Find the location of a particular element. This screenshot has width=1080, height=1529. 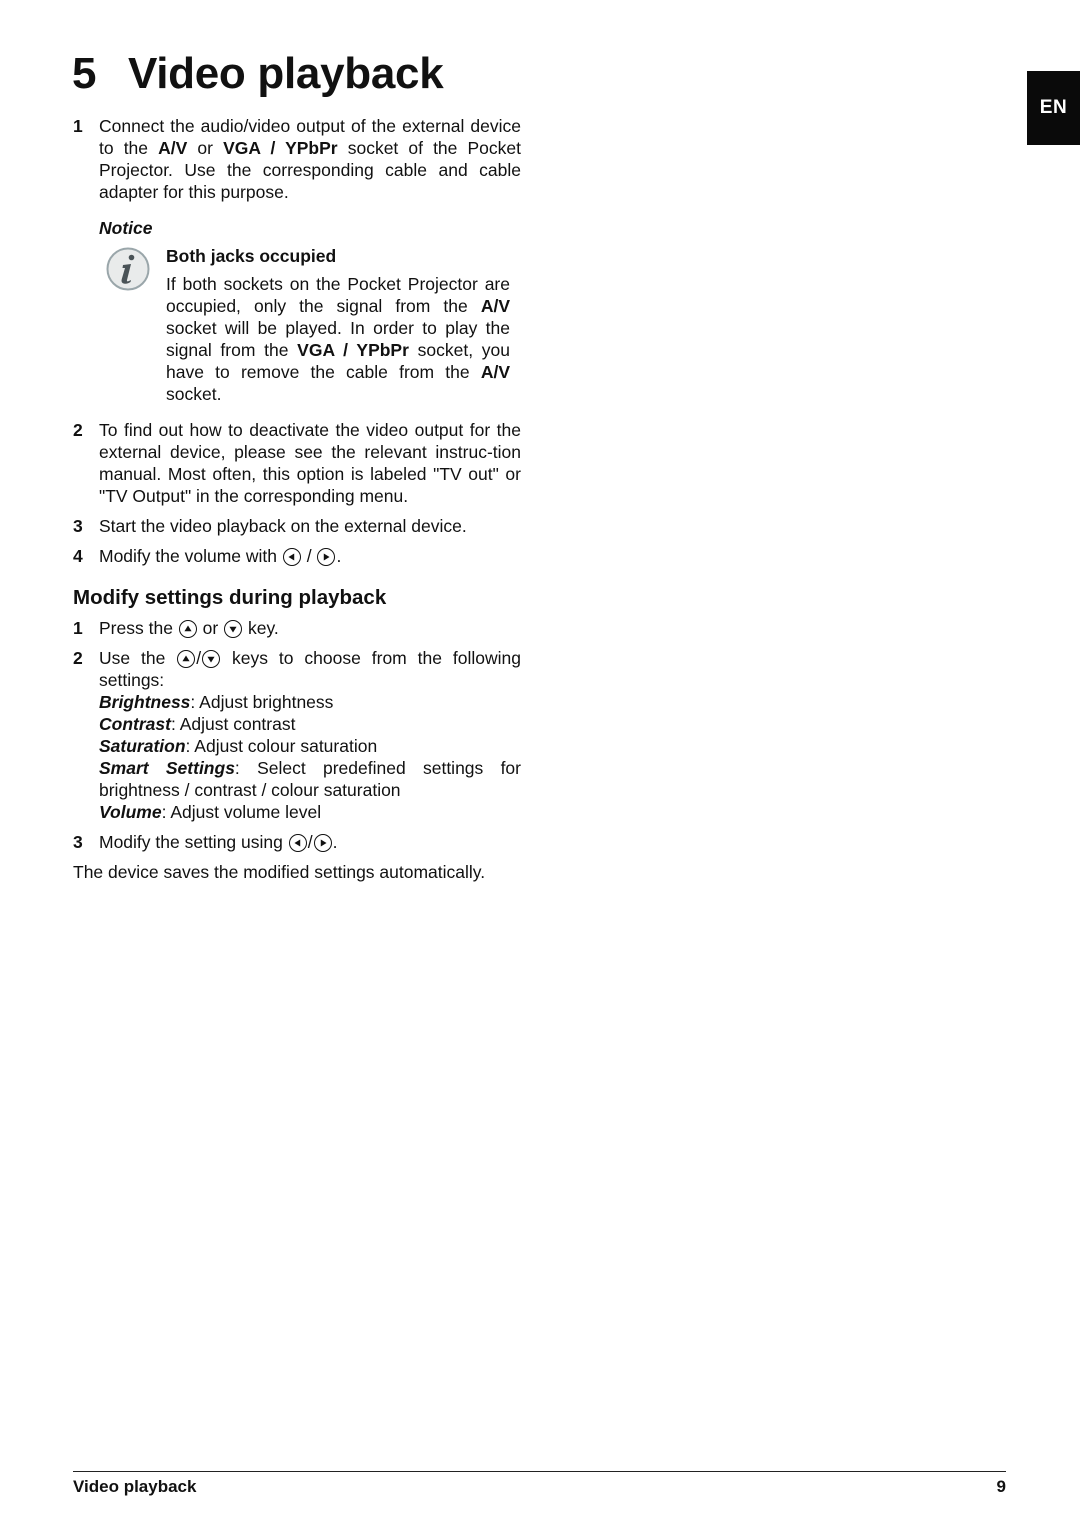

step-text: Modify the setting using /. is located at coordinates (310, 842).